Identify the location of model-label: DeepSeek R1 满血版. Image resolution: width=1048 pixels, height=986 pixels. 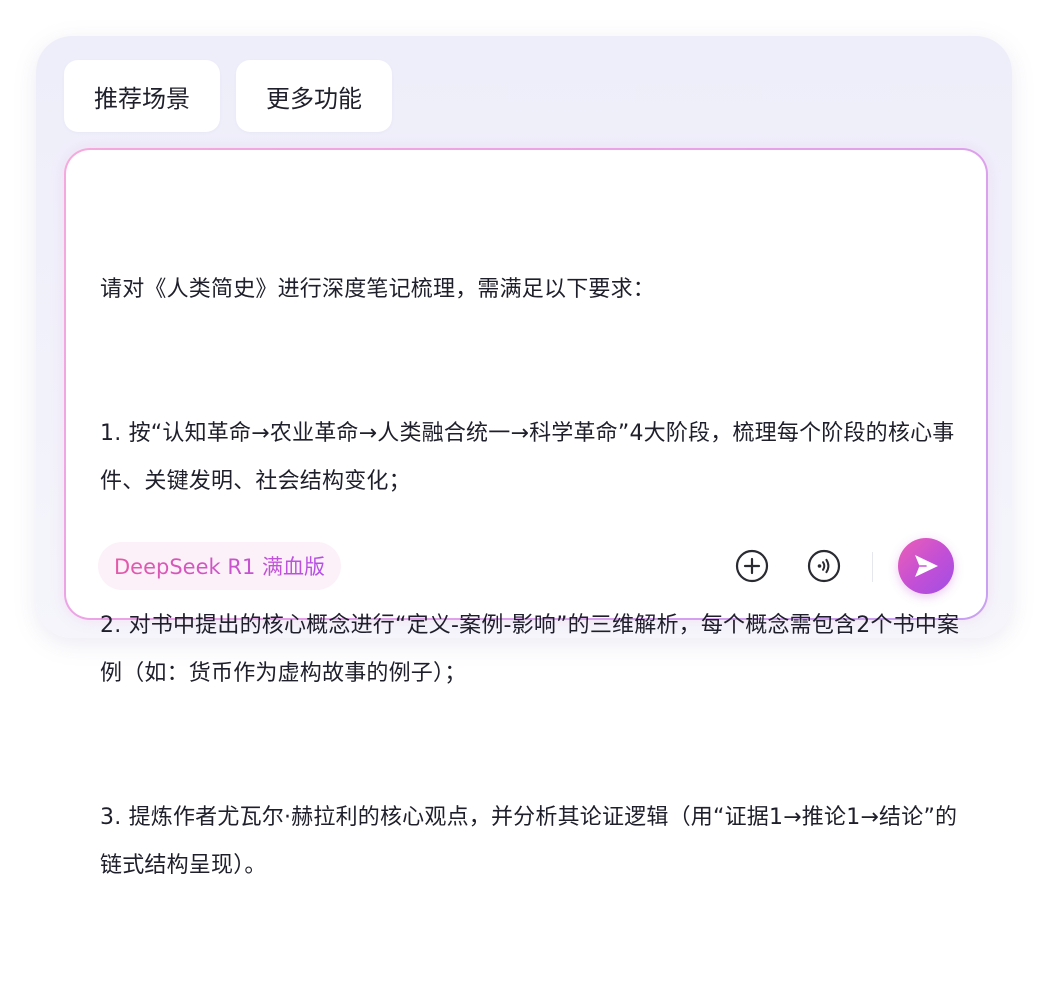
(219, 566).